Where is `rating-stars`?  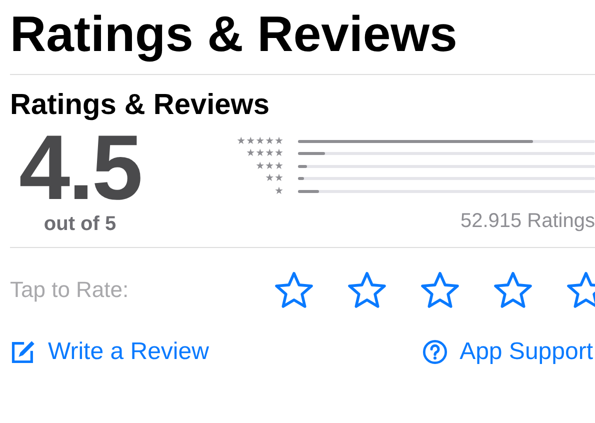
rating-stars is located at coordinates (434, 290).